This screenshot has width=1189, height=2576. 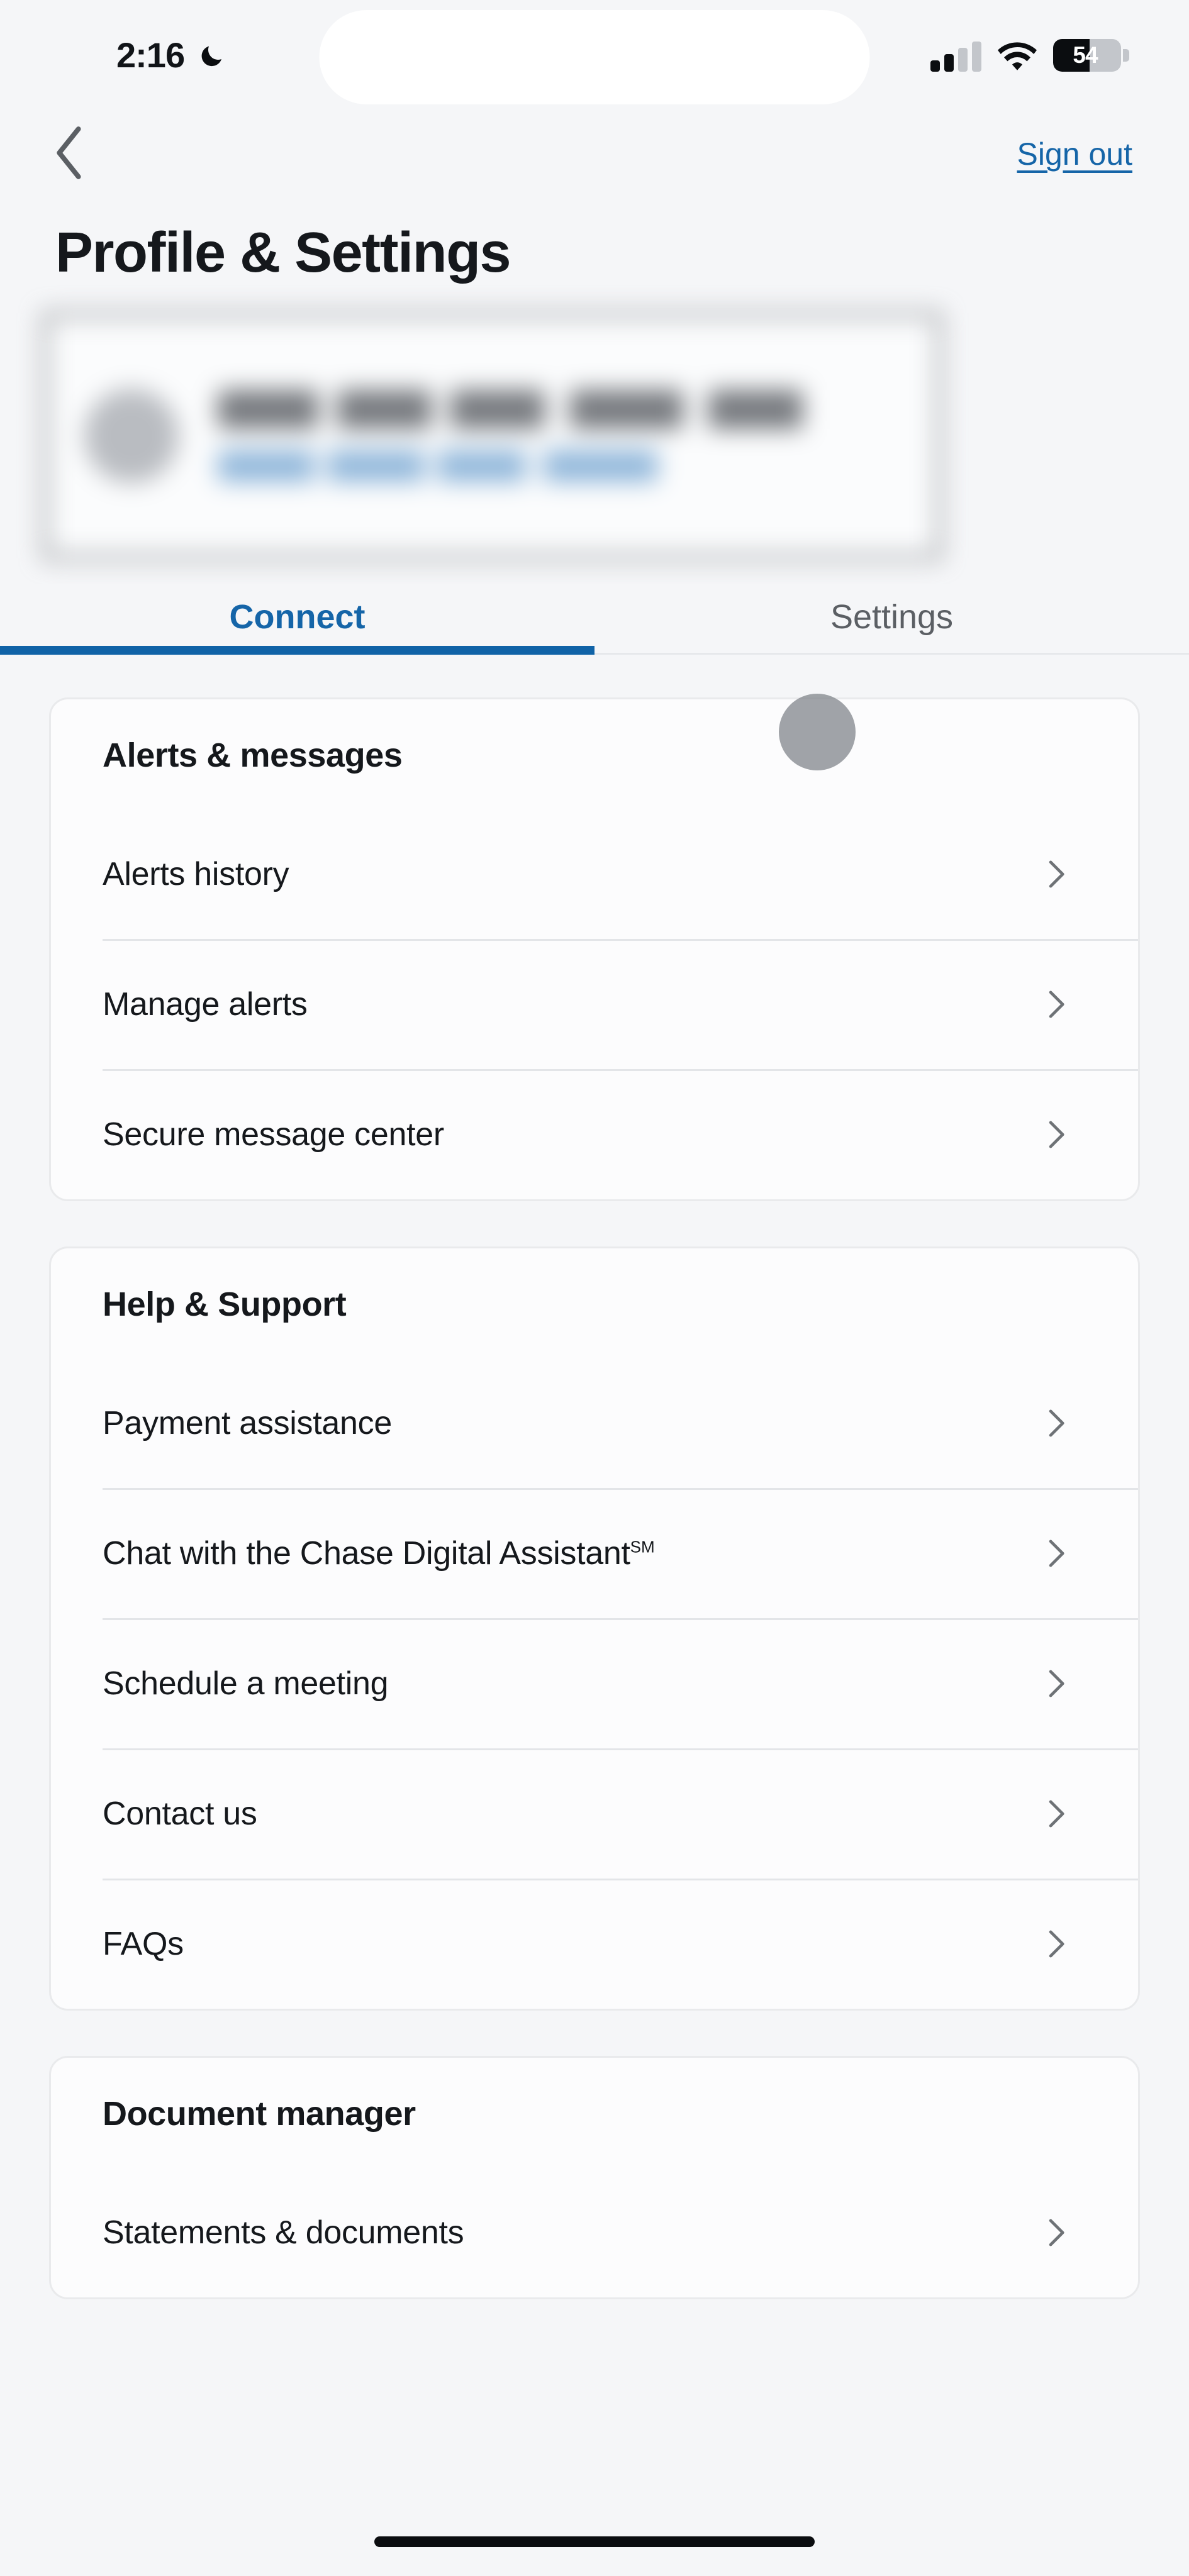 I want to click on status-bar-left: 2:16, so click(x=113, y=55).